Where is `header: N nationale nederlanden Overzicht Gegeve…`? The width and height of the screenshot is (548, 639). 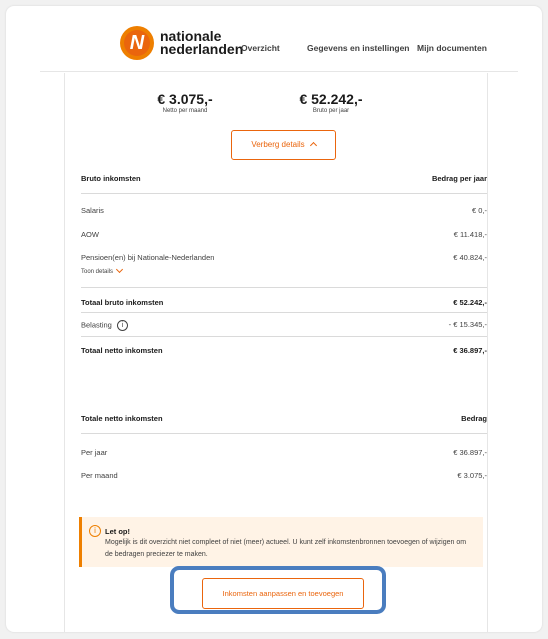 header: N nationale nederlanden Overzicht Gegeve… is located at coordinates (279, 39).